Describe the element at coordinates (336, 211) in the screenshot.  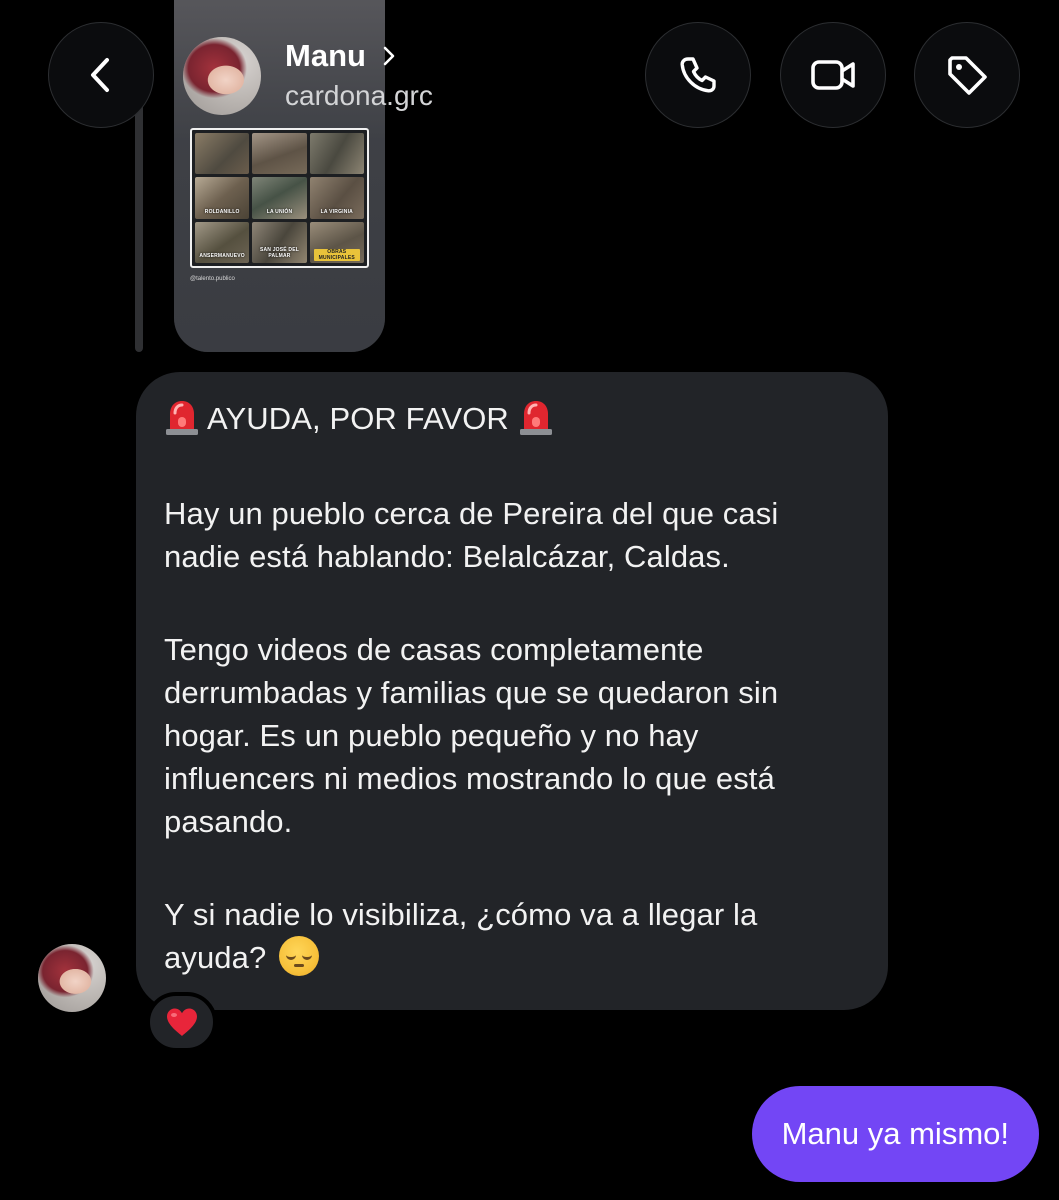
I see `collage-caption: LA VIRGINIA` at that location.